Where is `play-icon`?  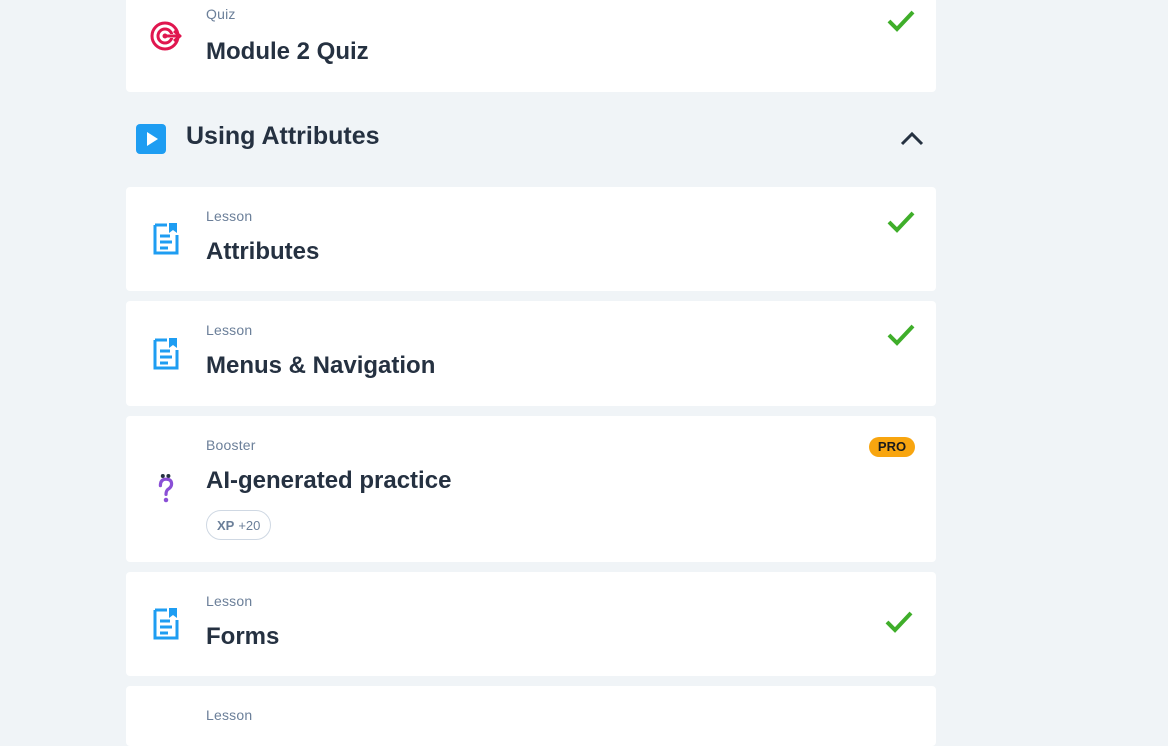
play-icon is located at coordinates (151, 139).